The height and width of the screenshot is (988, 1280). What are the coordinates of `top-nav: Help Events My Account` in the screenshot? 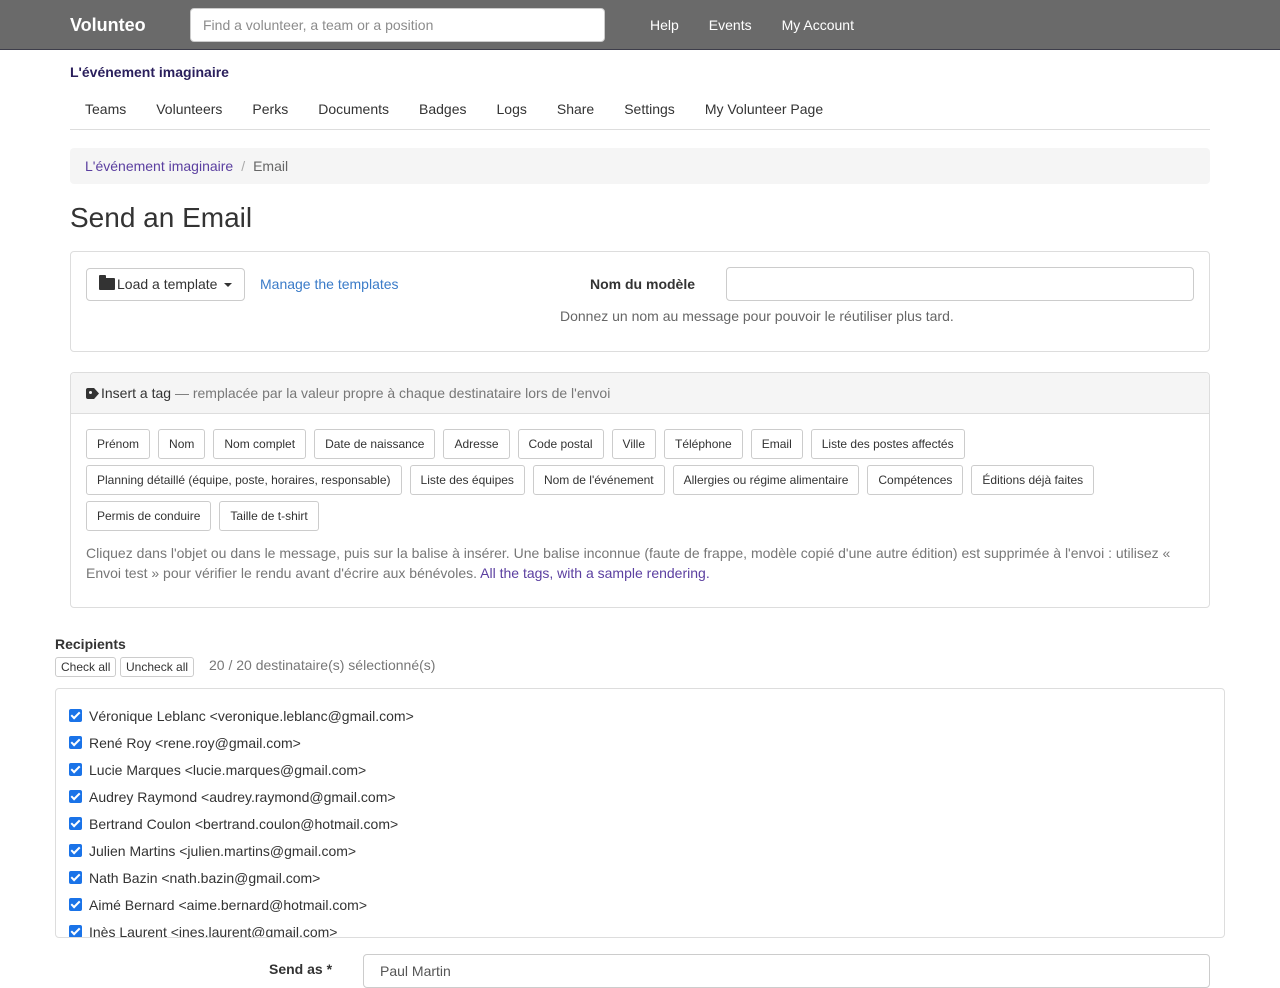 It's located at (752, 25).